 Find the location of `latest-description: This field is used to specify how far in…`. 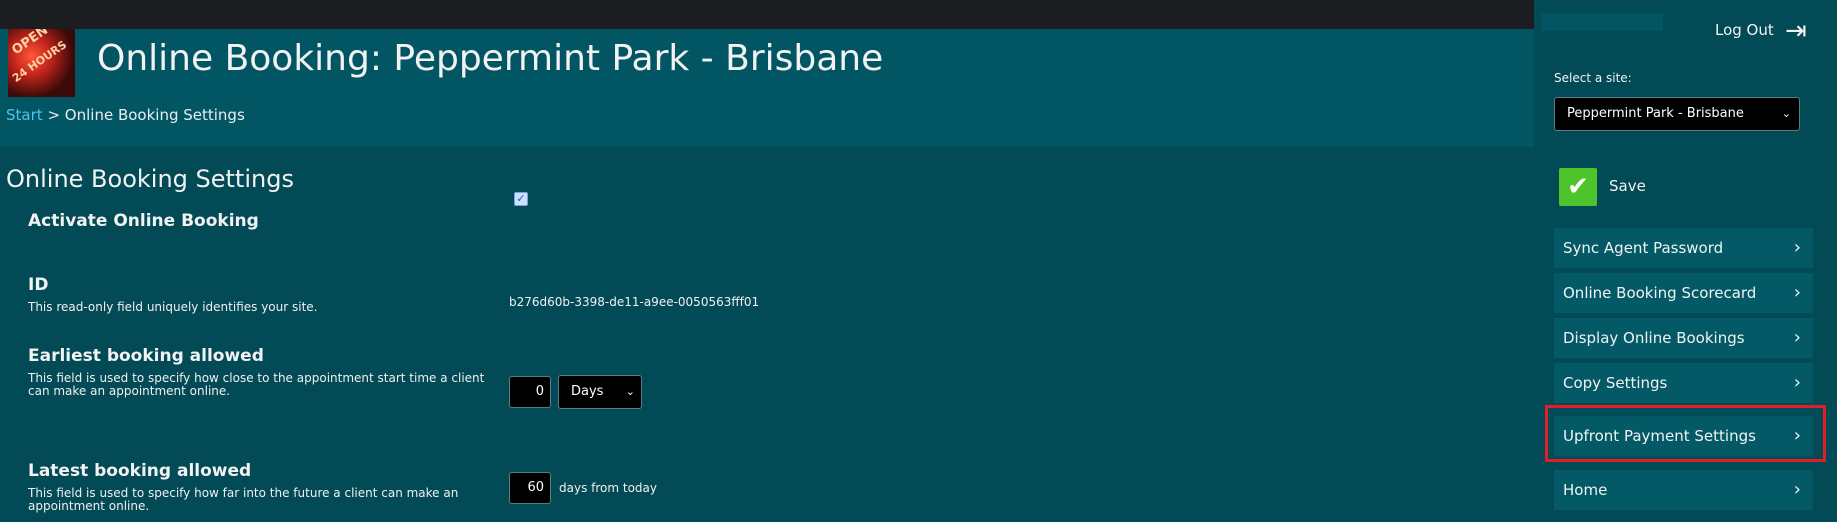

latest-description: This field is used to specify how far in… is located at coordinates (243, 499).